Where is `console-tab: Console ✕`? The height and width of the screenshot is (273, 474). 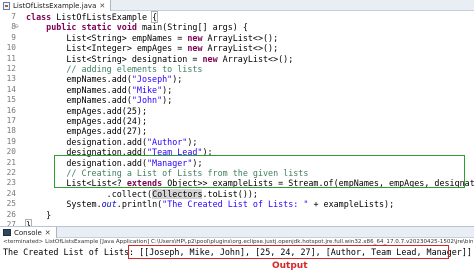 console-tab: Console ✕ is located at coordinates (28, 232).